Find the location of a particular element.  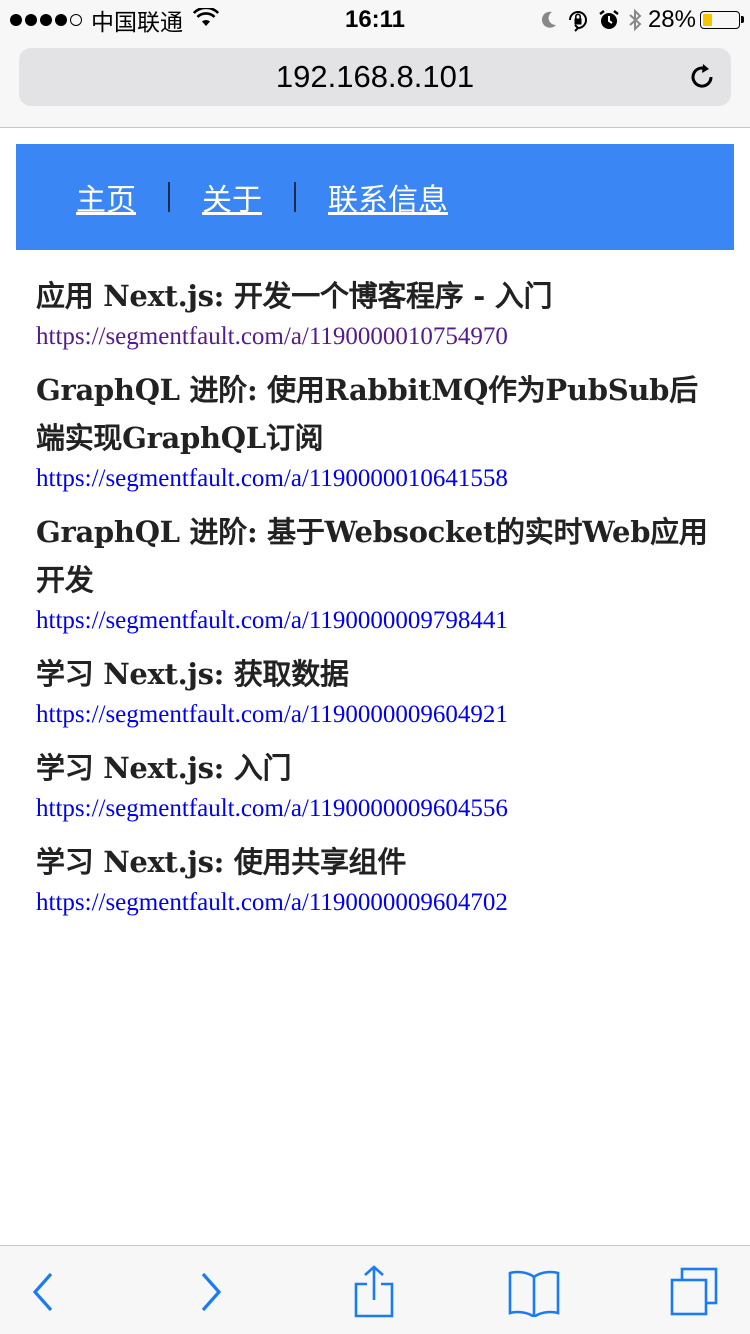

battery-icon is located at coordinates (722, 20).